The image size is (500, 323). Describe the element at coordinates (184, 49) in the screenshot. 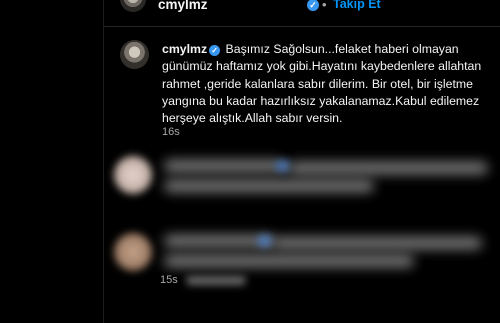

I see `caption-username: cmylmz` at that location.